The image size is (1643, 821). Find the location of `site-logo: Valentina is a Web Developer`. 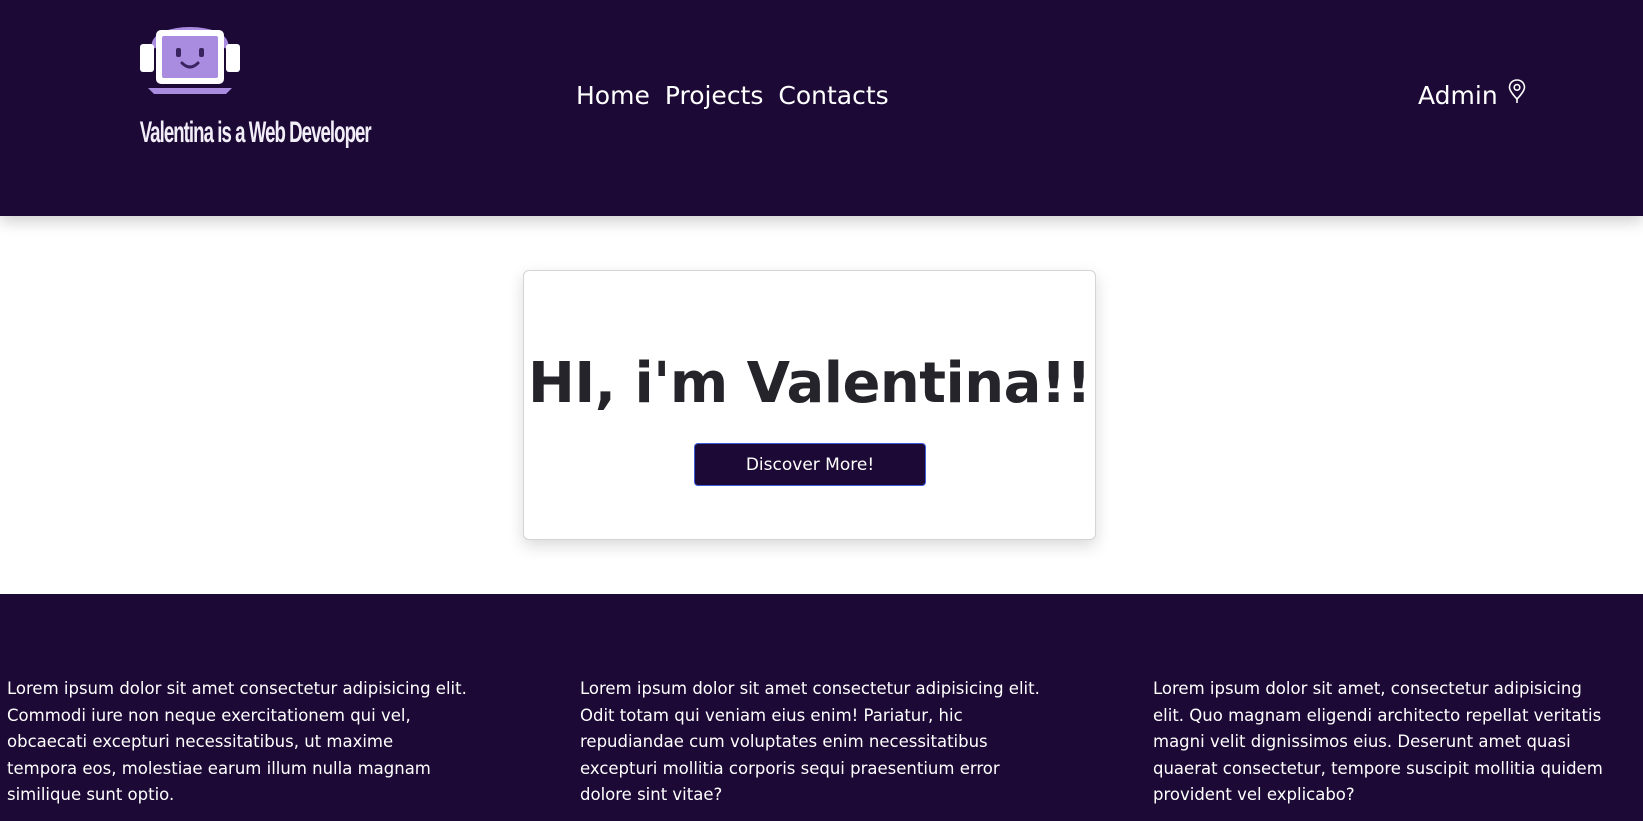

site-logo: Valentina is a Web Developer is located at coordinates (236, 91).